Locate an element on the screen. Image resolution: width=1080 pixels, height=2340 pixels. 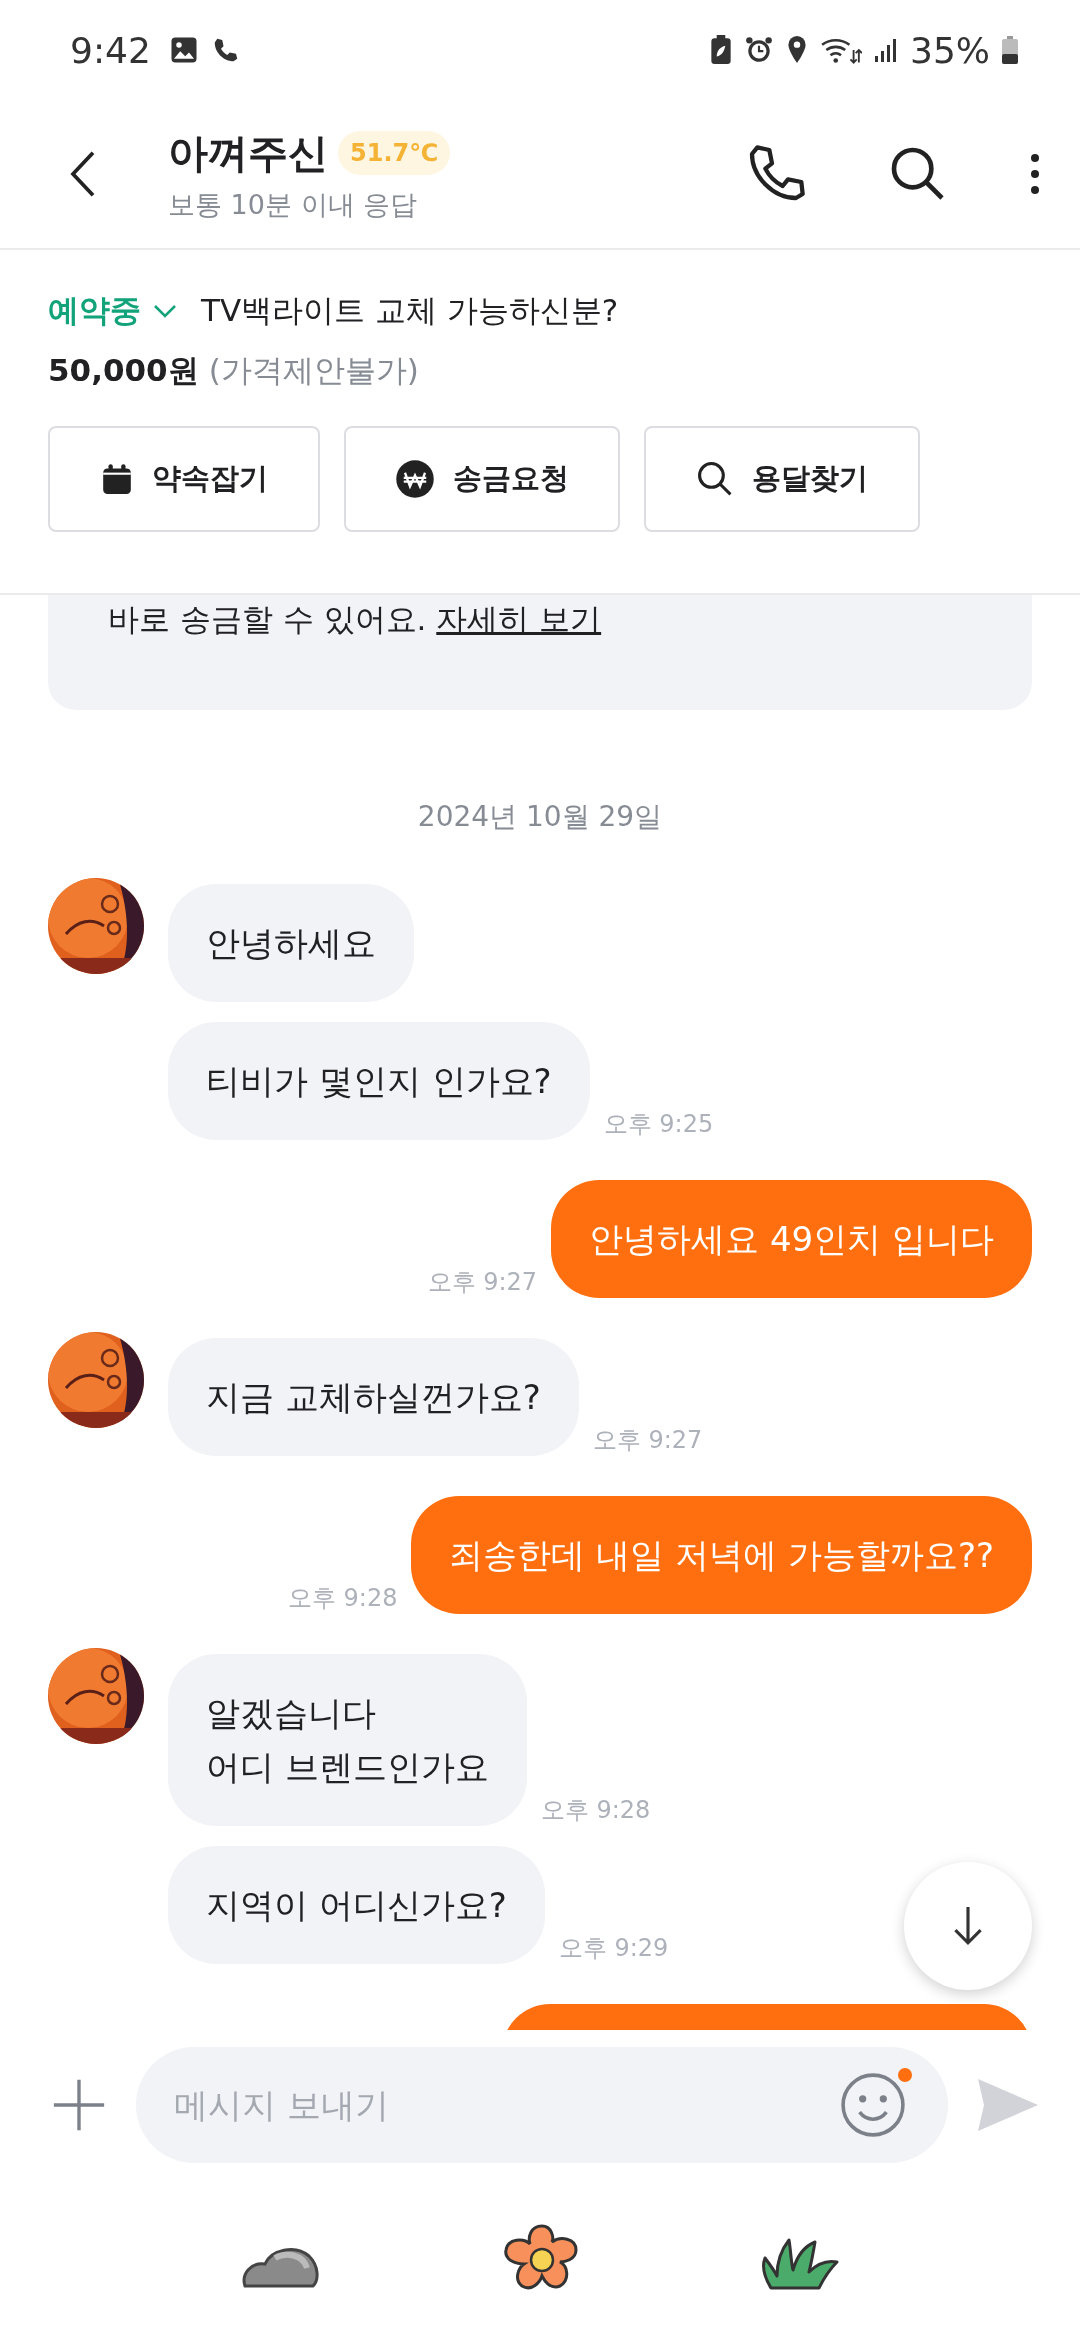
product-price: 50,000원 is located at coordinates (123, 370).